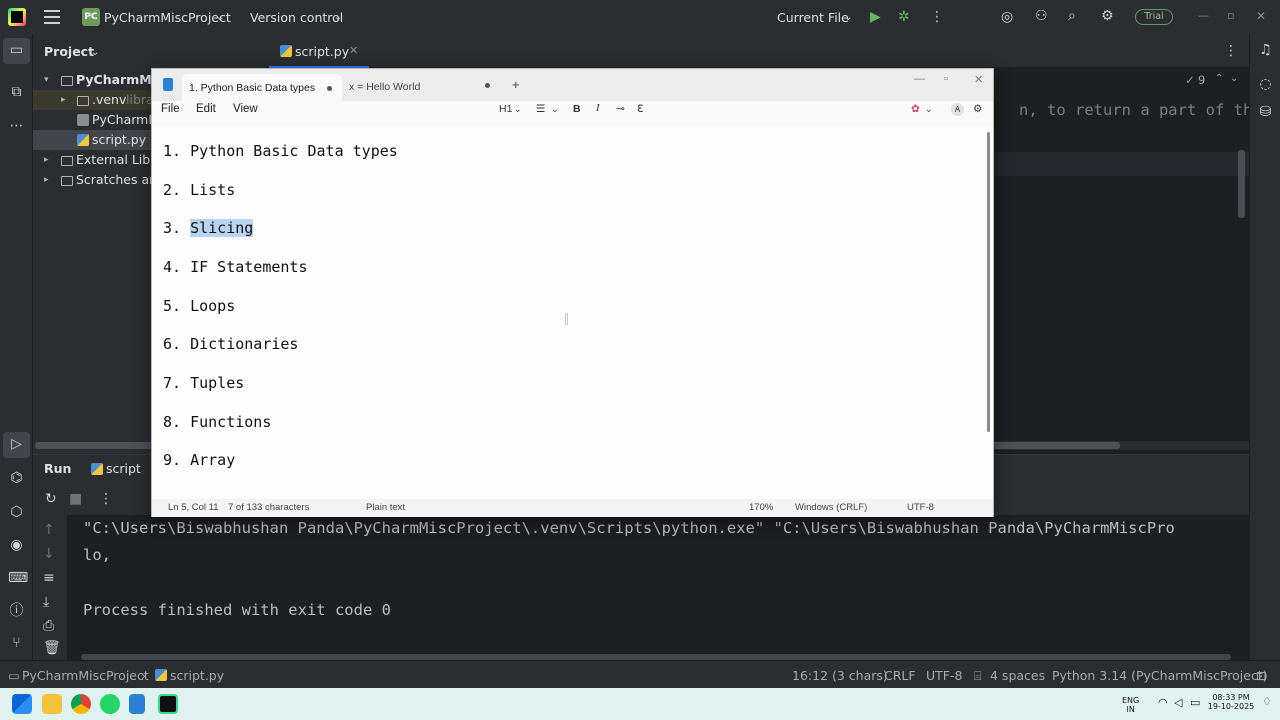 This screenshot has height=720, width=1280. I want to click on debug-icon: ✲, so click(904, 17).